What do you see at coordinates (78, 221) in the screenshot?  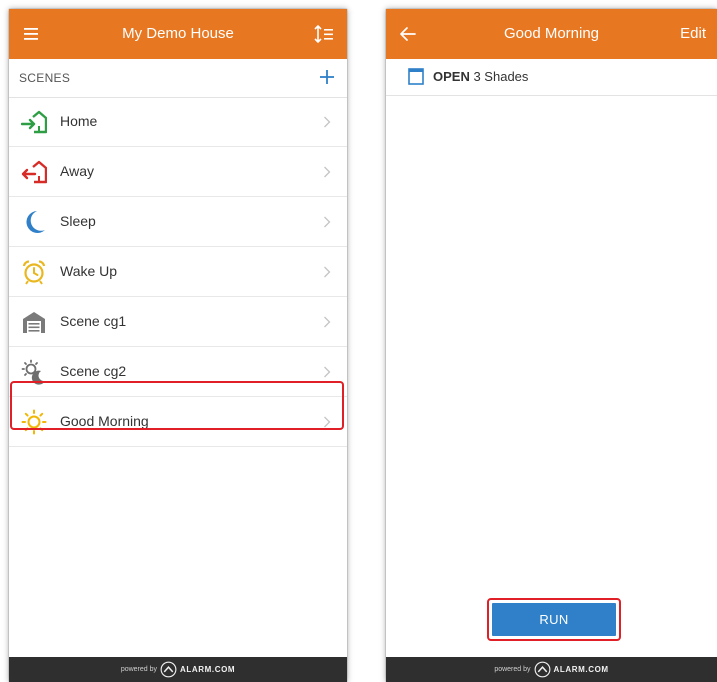 I see `scene-label: Sleep` at bounding box center [78, 221].